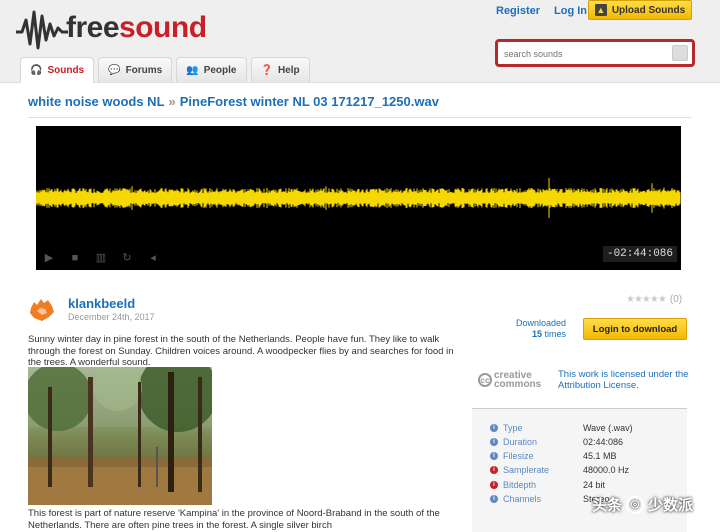 The height and width of the screenshot is (532, 720). Describe the element at coordinates (280, 69) in the screenshot. I see `tab-help: ❓ Help` at that location.